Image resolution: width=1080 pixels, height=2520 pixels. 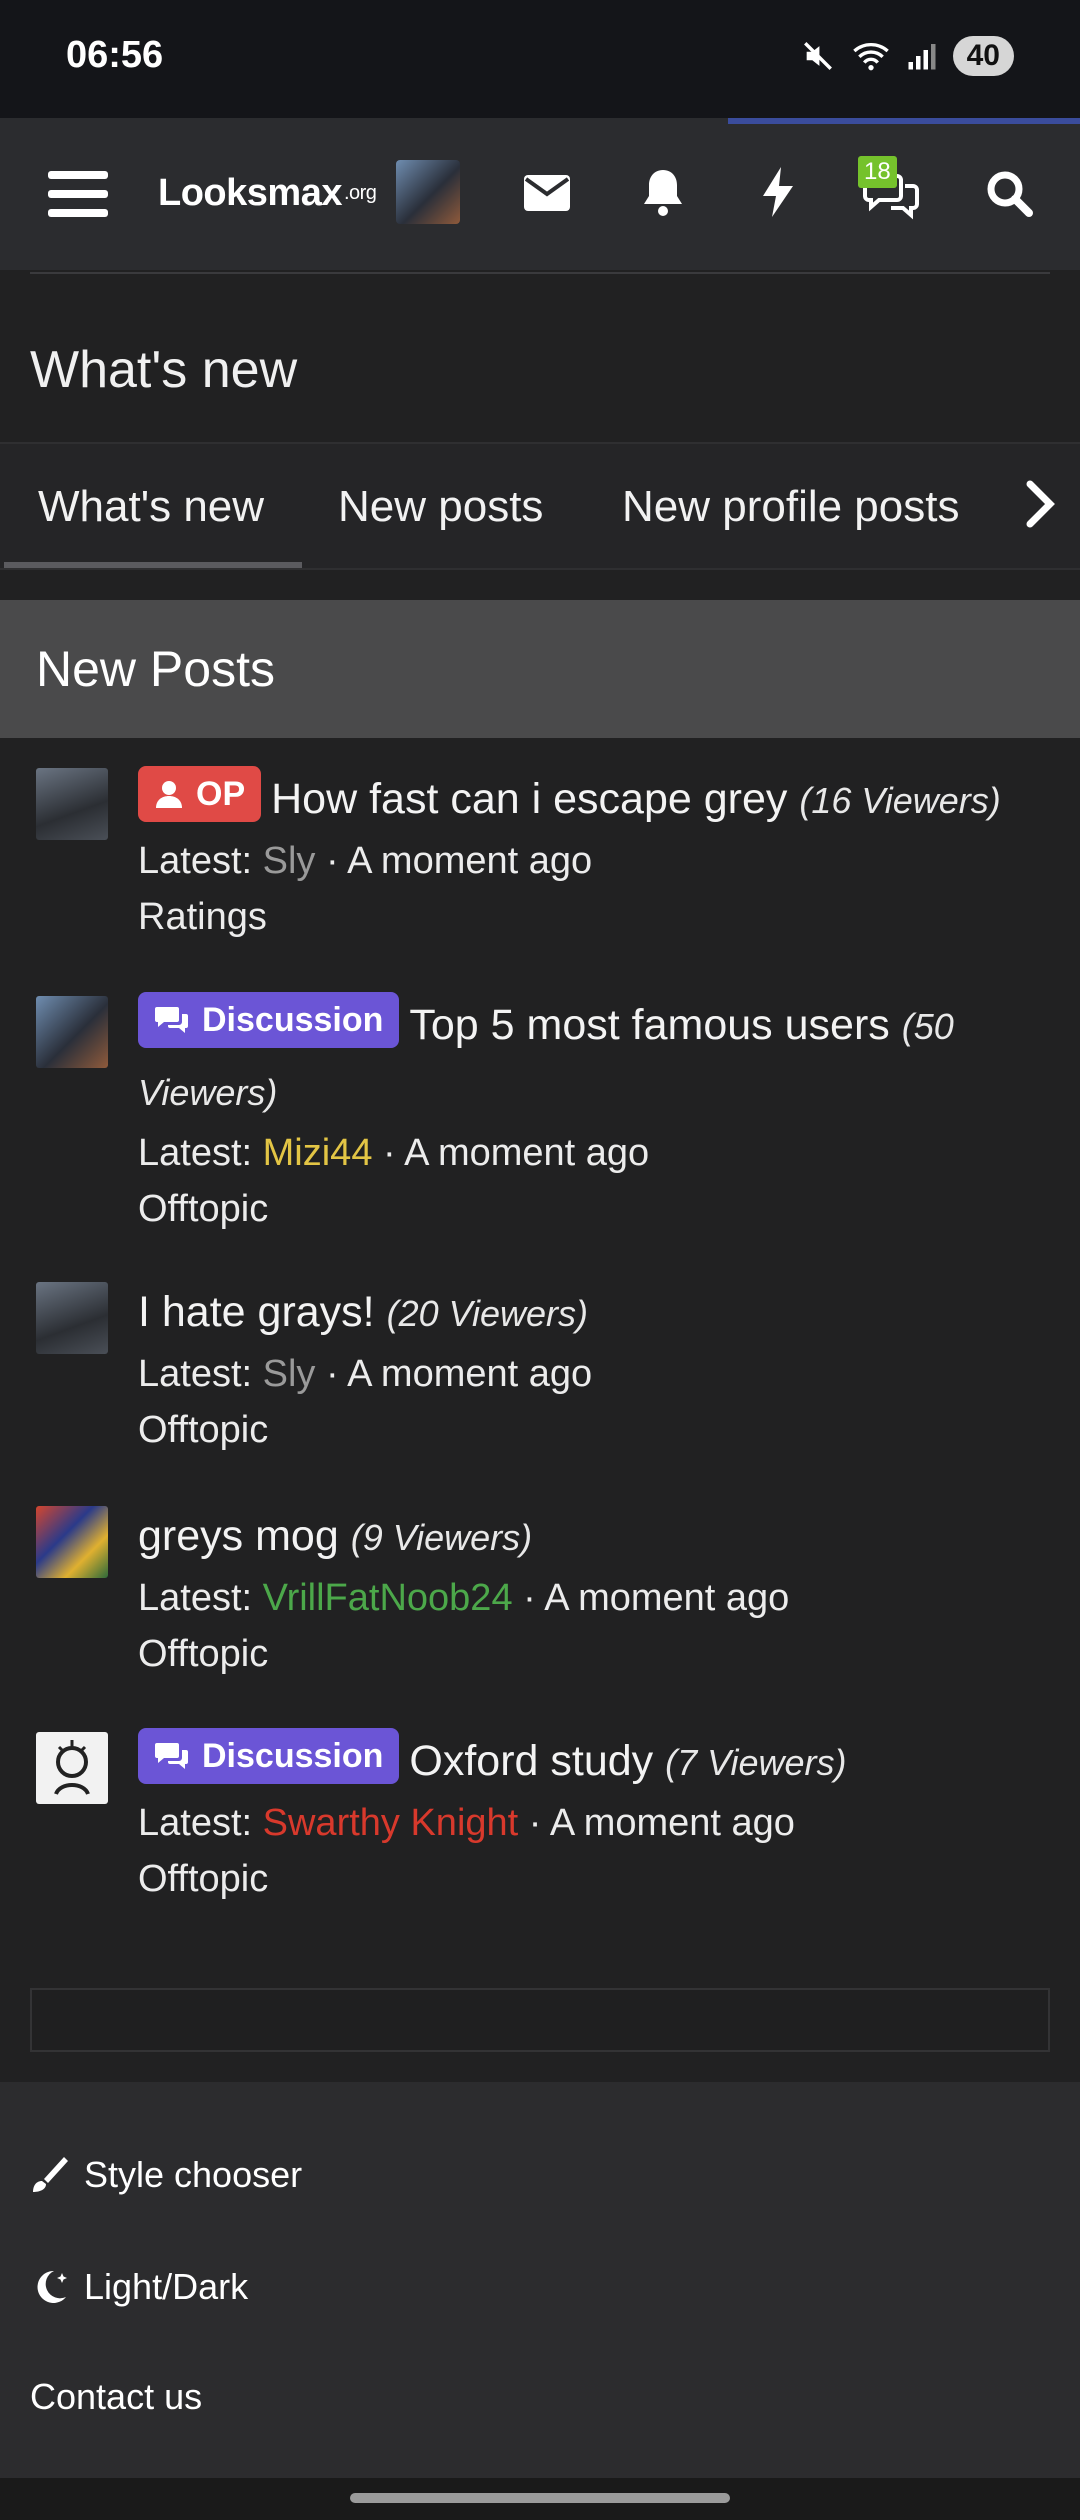 What do you see at coordinates (151, 507) in the screenshot?
I see `tab-whats-new: What's new` at bounding box center [151, 507].